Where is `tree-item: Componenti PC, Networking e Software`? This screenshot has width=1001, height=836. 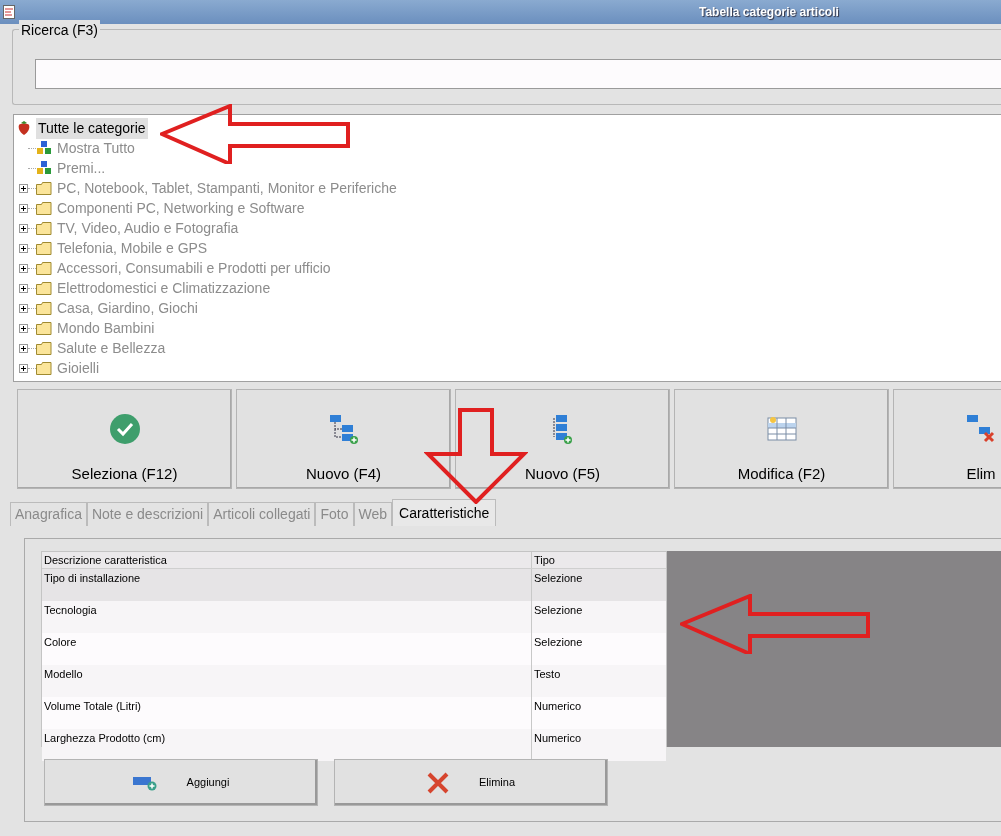 tree-item: Componenti PC, Networking e Software is located at coordinates (181, 208).